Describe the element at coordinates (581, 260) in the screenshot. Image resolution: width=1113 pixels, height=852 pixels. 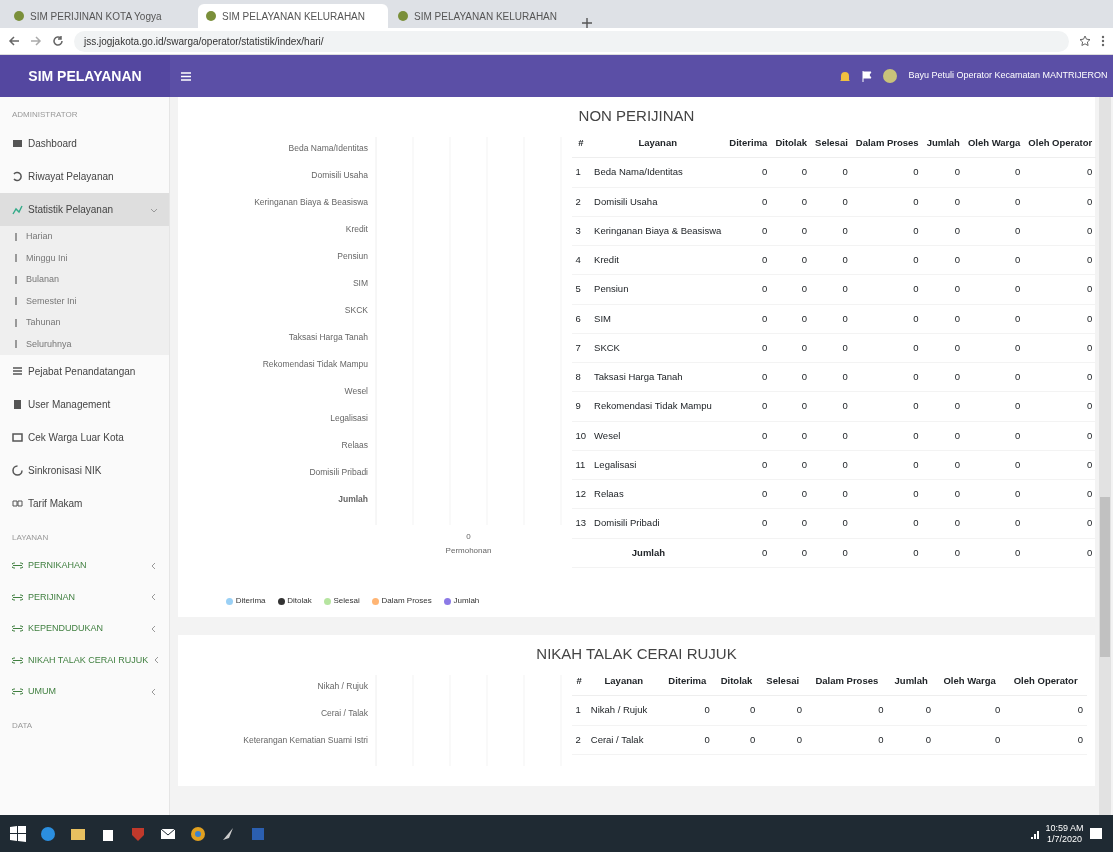
I see `table-cell: 4` at that location.